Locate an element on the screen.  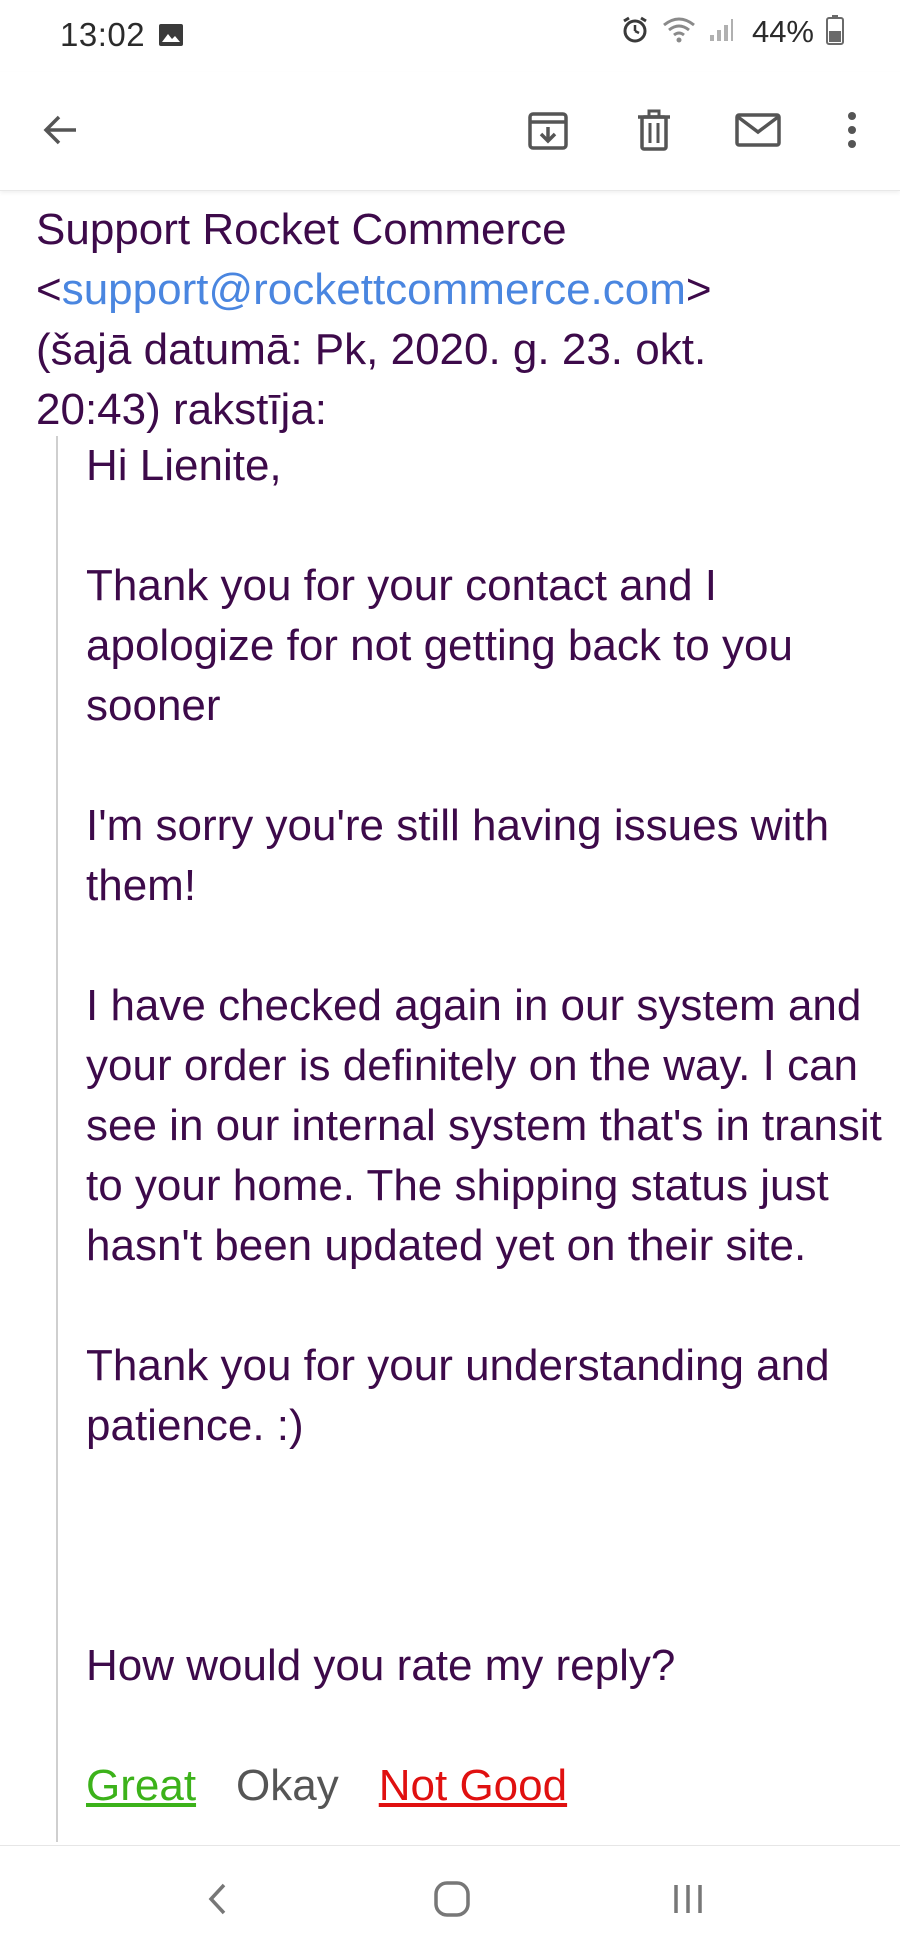
sender-email-line: <support@rockettcommerce.com> is located at coordinates (374, 289).